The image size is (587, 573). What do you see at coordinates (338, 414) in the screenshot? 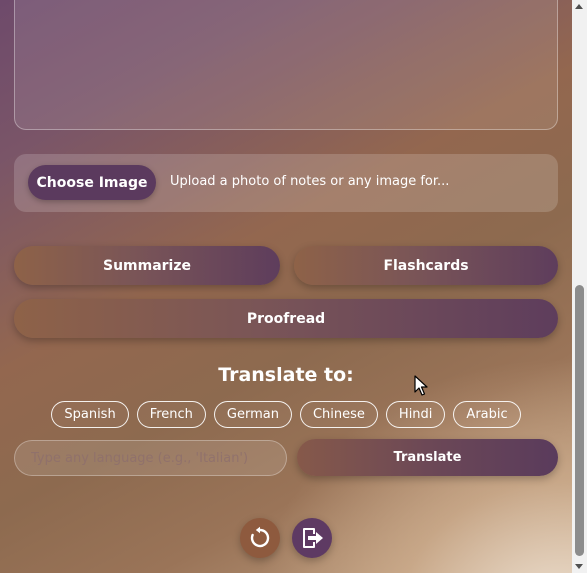
I see `language-chip-chinese: Chinese` at bounding box center [338, 414].